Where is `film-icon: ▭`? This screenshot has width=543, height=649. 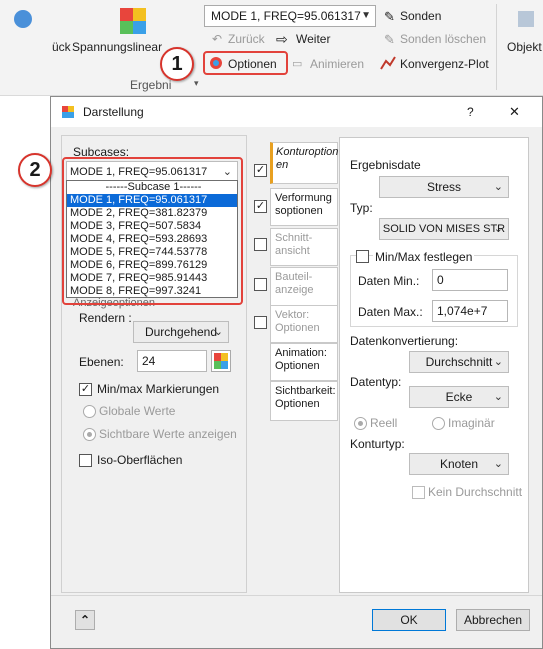
film-icon: ▭ is located at coordinates (297, 64).